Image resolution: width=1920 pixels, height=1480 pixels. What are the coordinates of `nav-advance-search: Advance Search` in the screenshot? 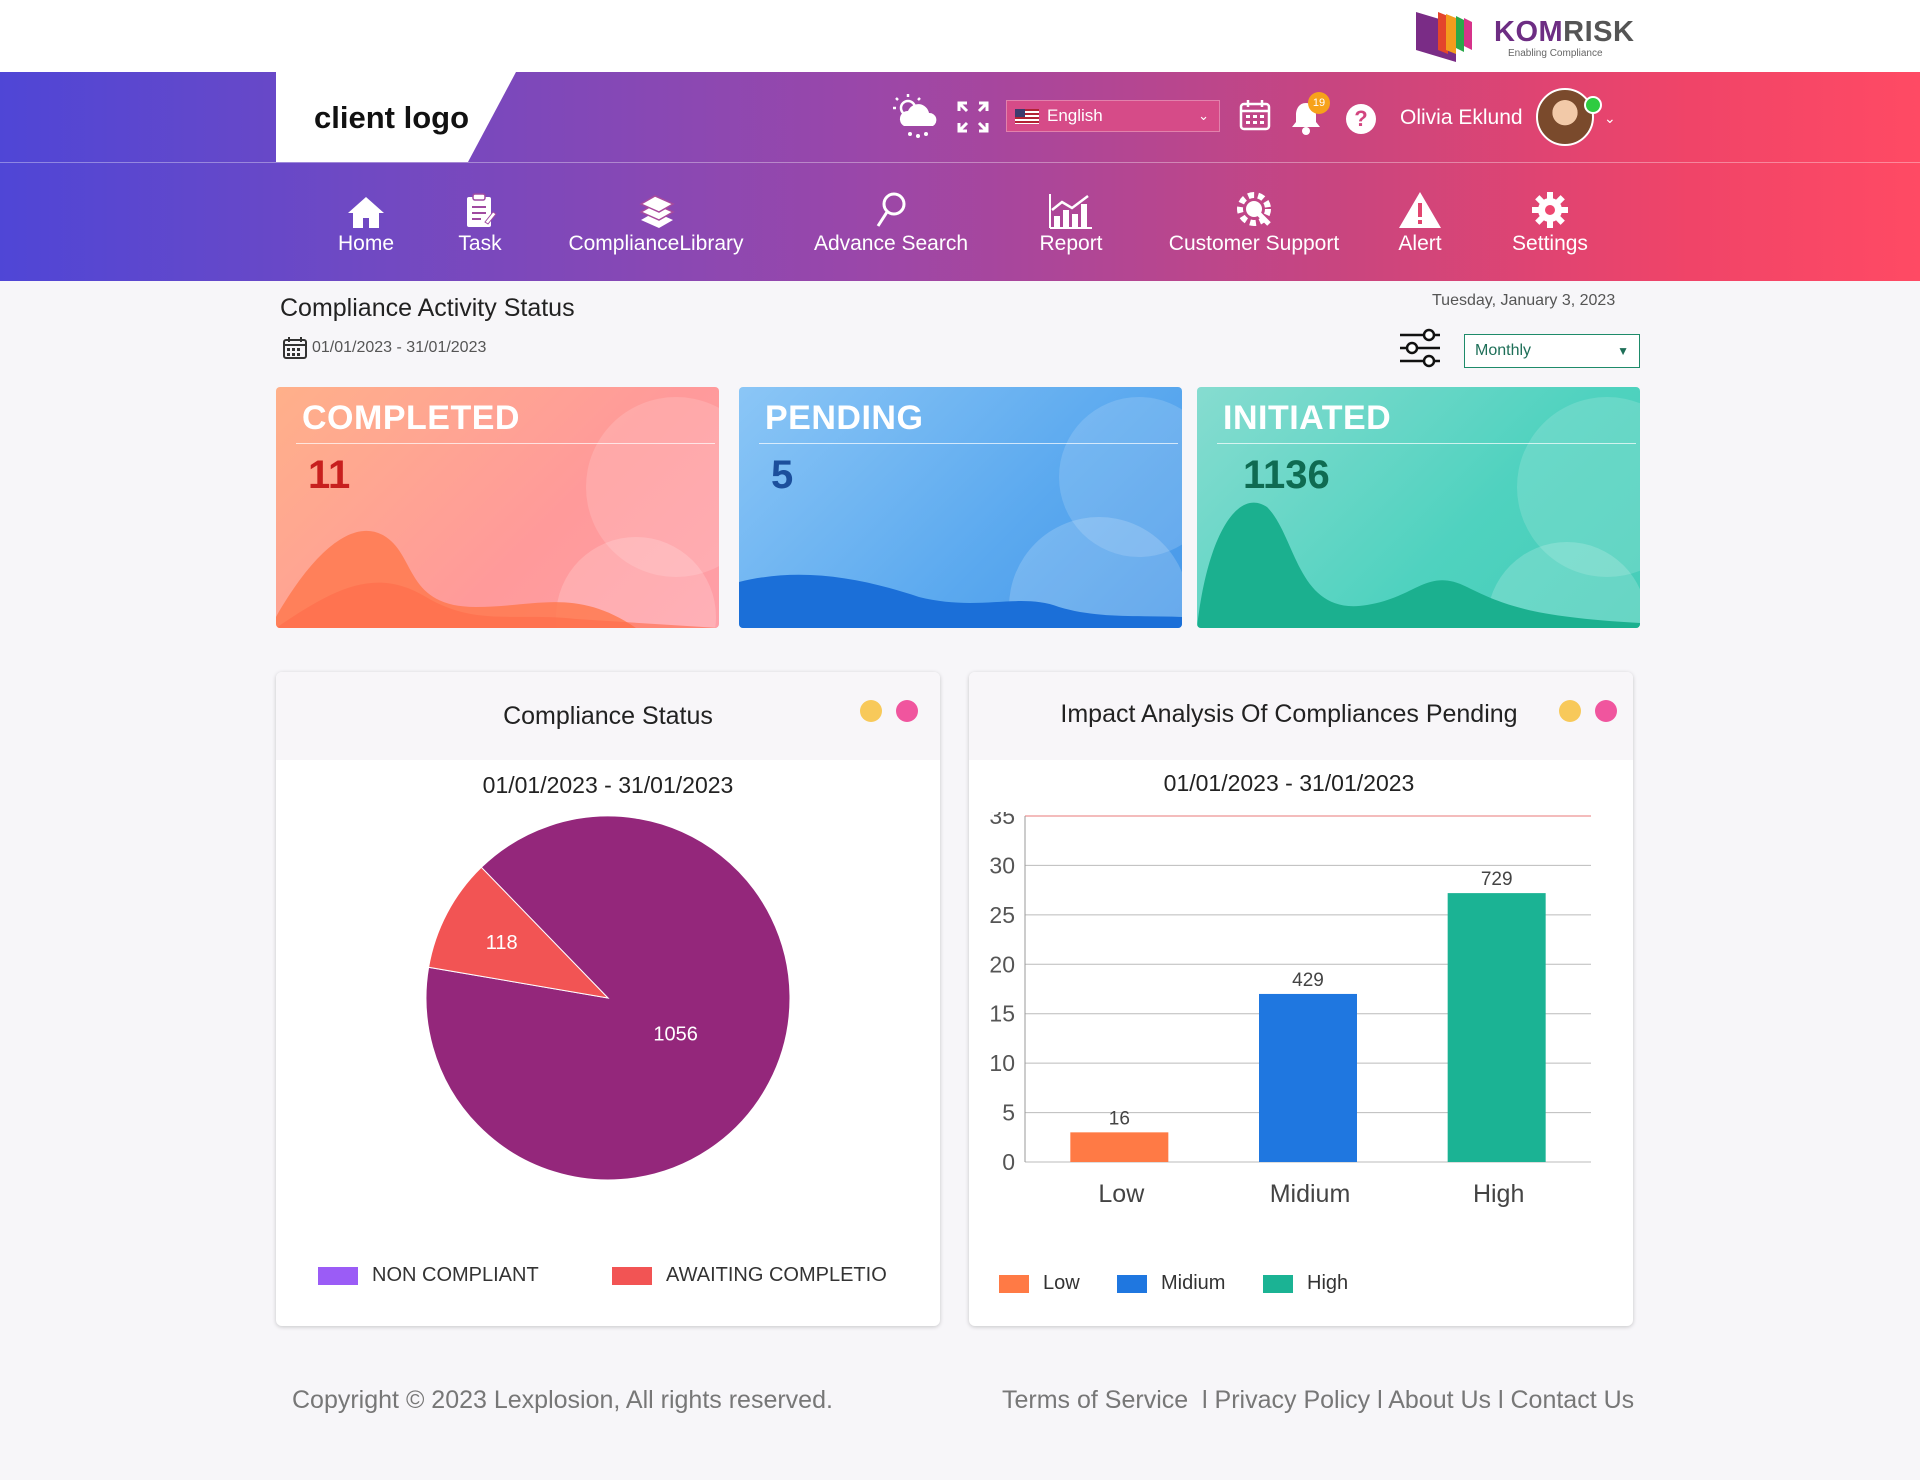 It's located at (891, 230).